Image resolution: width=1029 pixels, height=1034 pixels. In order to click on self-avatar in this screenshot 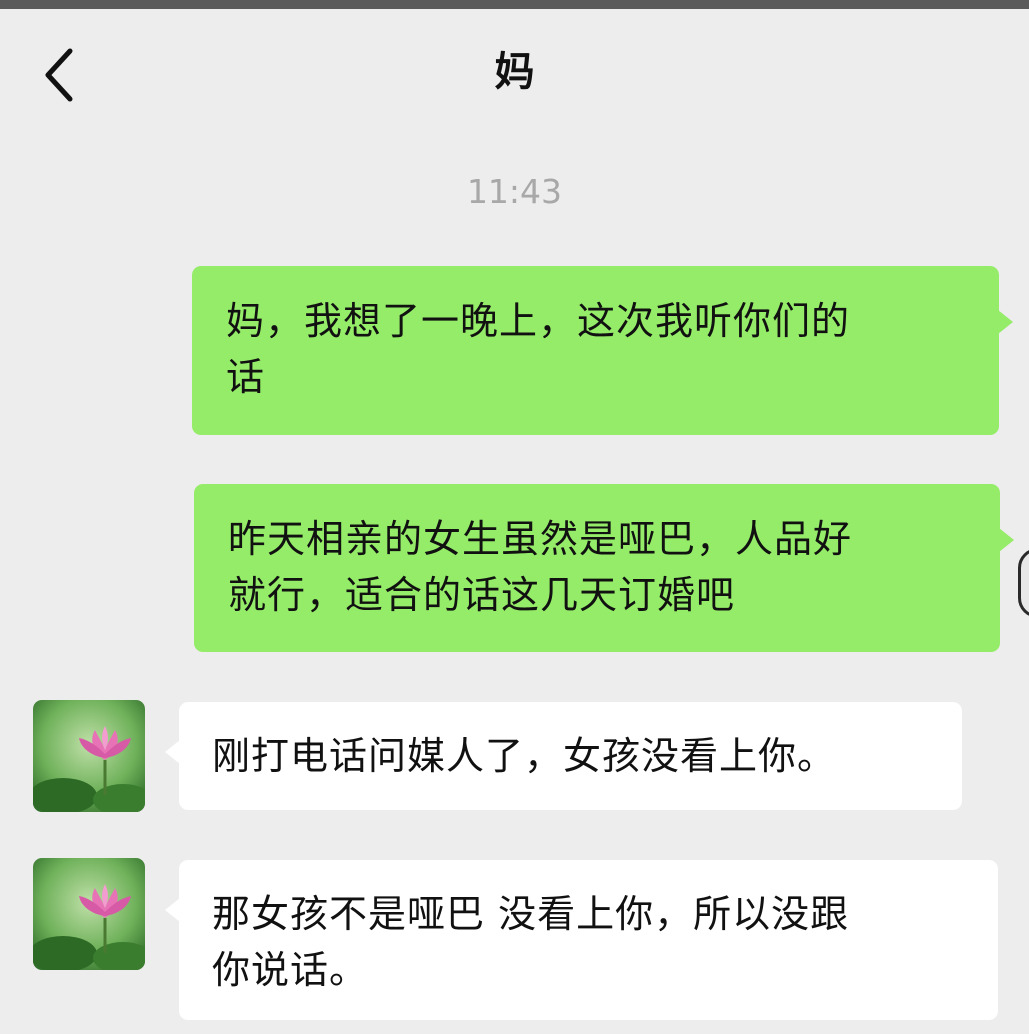, I will do `click(1023, 583)`.